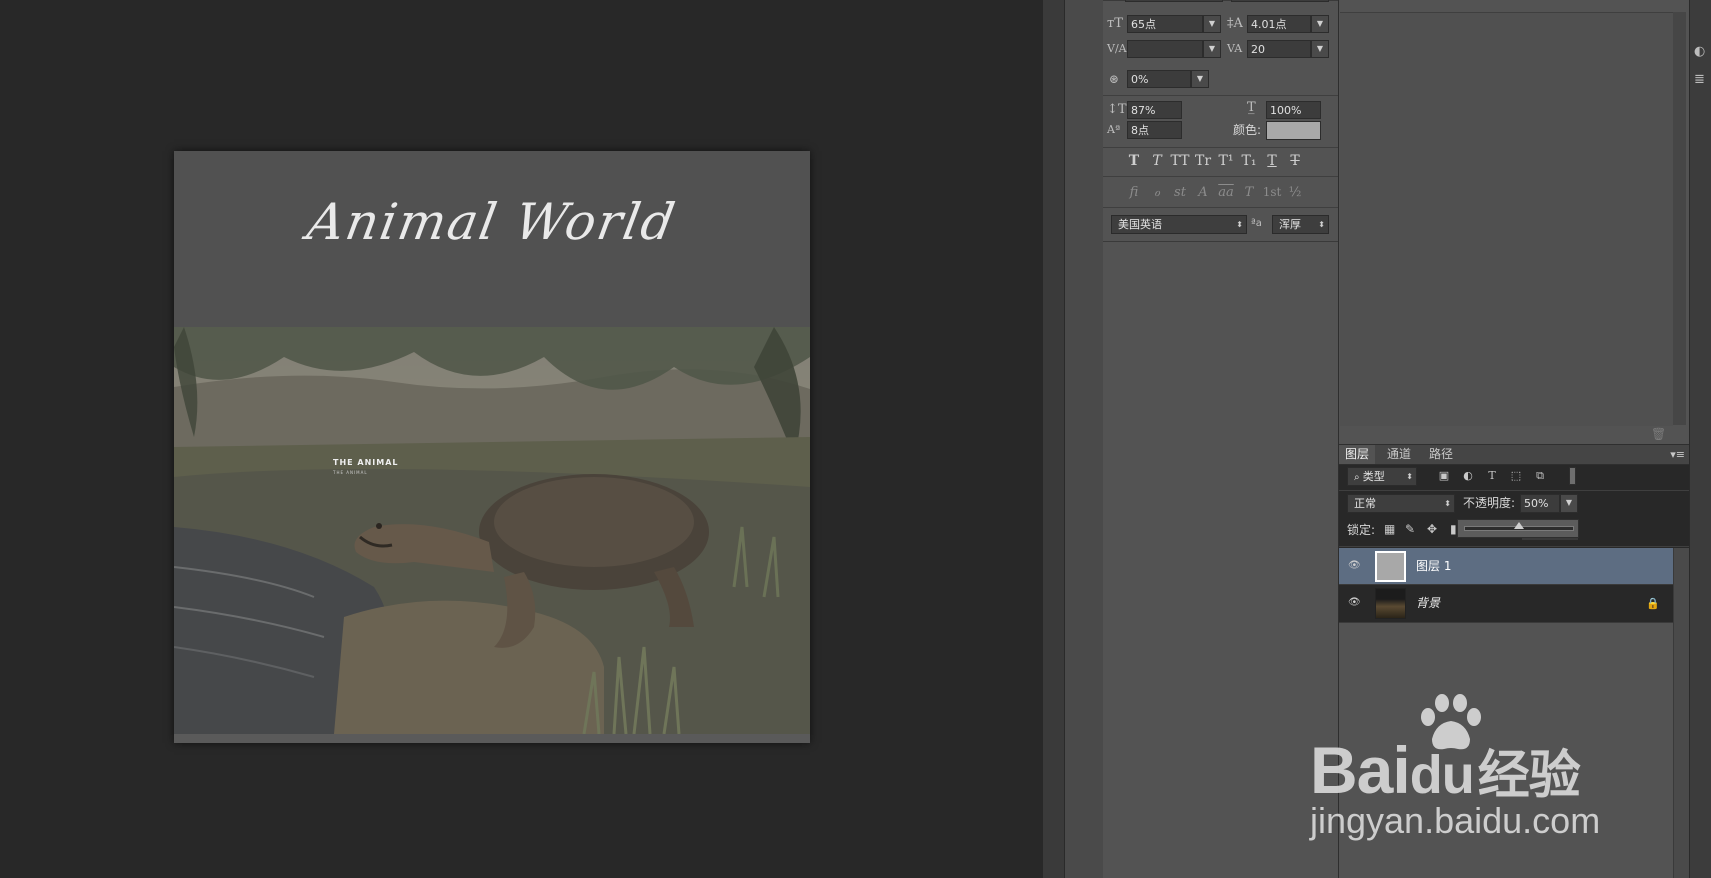 This screenshot has height=878, width=1711. I want to click on tsume-icon: ⊛, so click(1114, 79).